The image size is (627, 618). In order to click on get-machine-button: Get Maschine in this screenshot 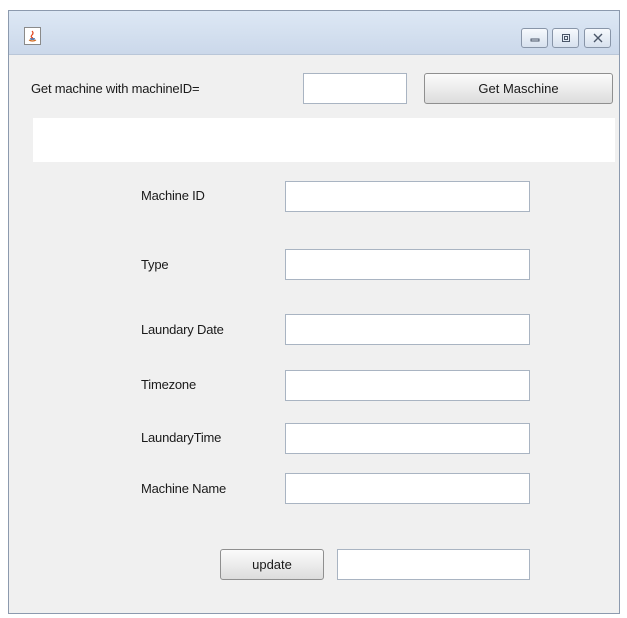, I will do `click(518, 88)`.